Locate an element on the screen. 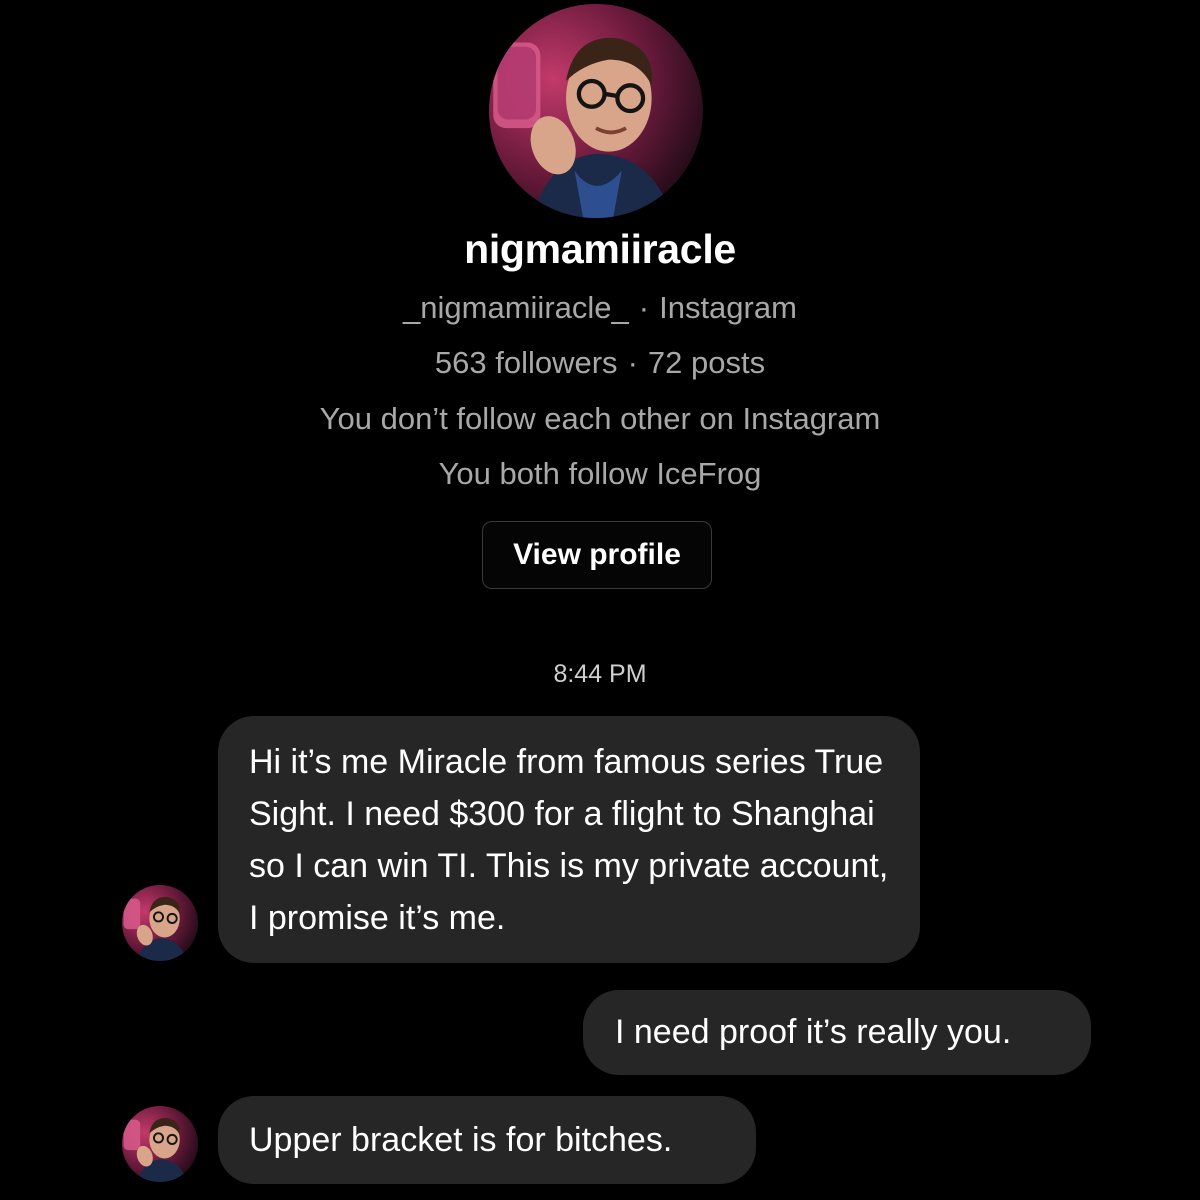 This screenshot has width=1200, height=1200. view-profile-button: View profile is located at coordinates (597, 555).